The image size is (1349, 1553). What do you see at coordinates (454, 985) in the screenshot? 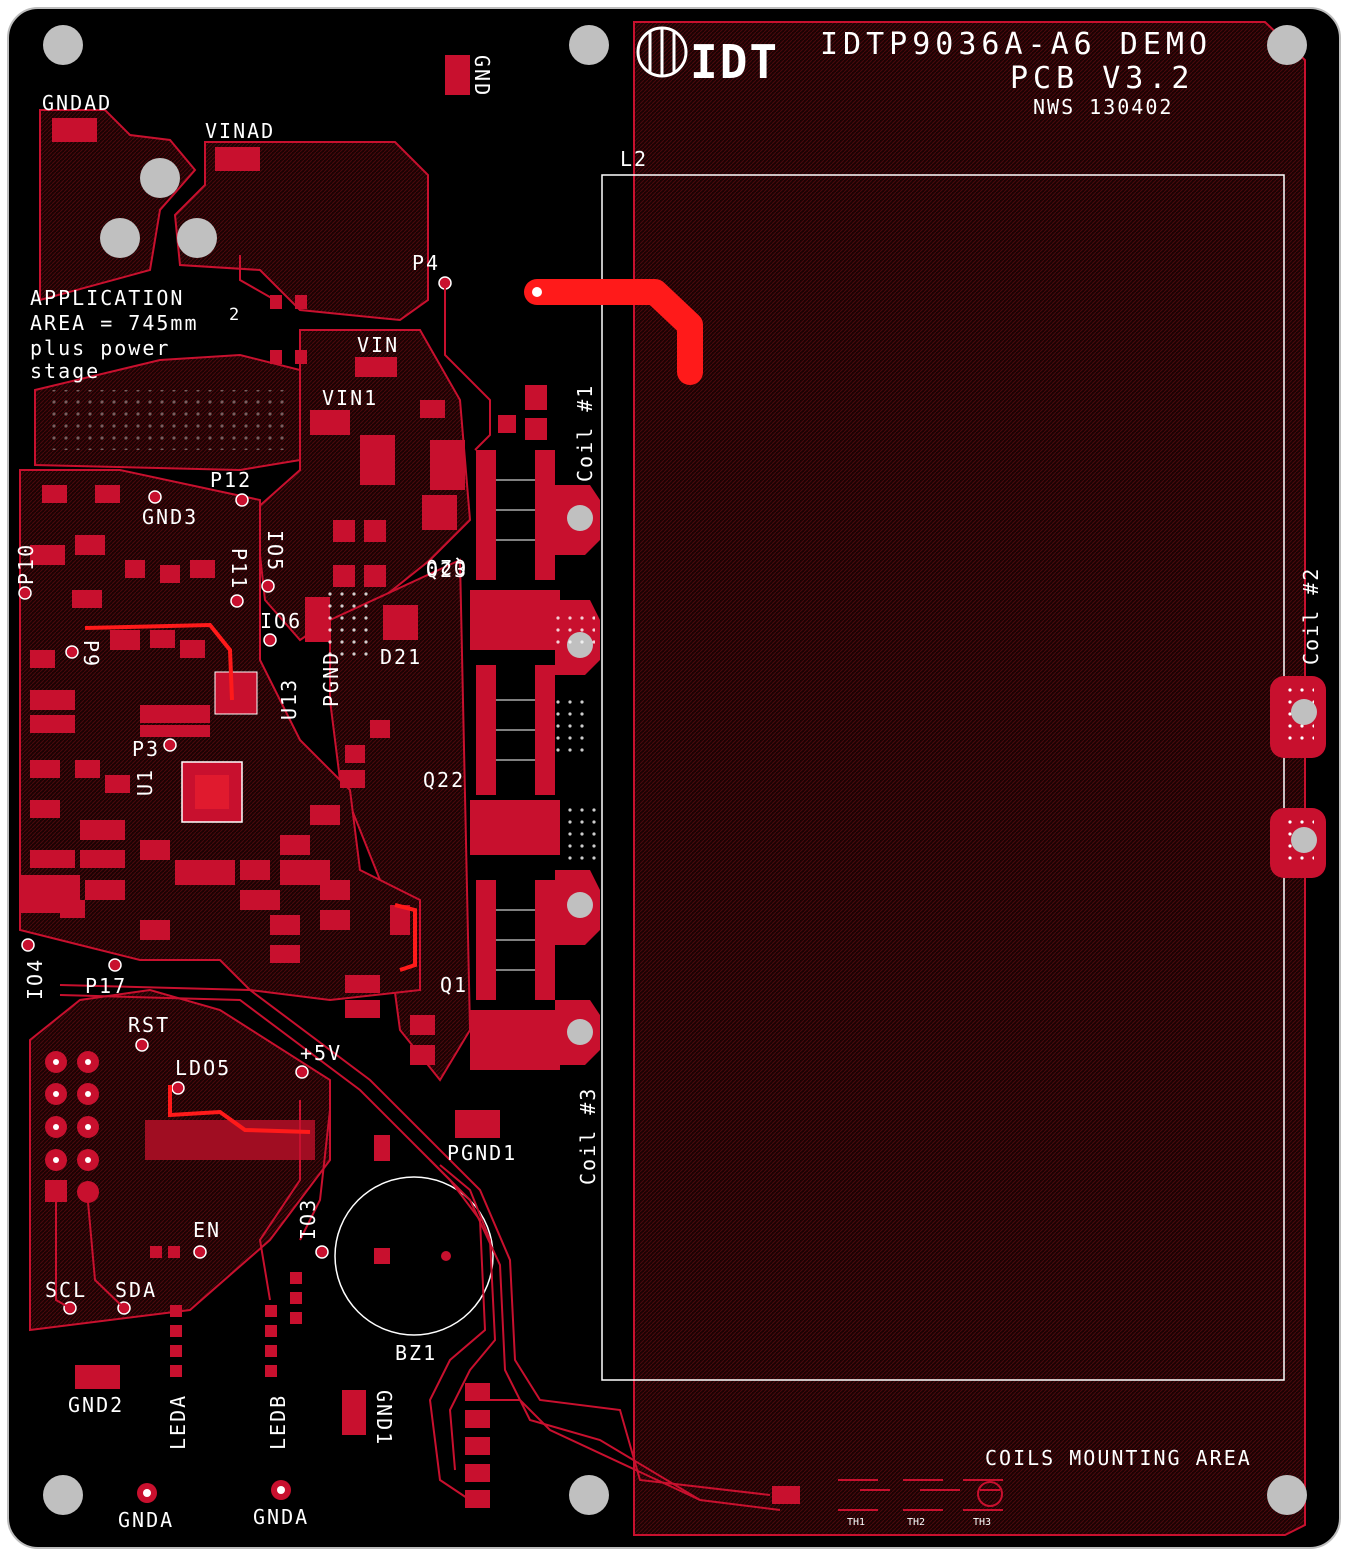
I see `label-q1: Q1` at bounding box center [454, 985].